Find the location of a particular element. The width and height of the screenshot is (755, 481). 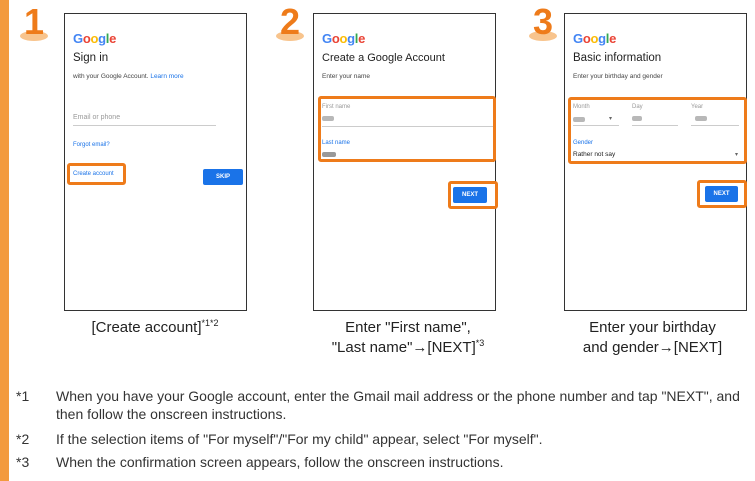

caption-line-1: Enter your birthday is located at coordinates (652, 327).